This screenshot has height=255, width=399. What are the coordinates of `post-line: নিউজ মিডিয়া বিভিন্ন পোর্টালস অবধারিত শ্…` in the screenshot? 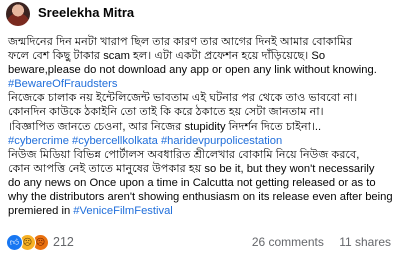 It's located at (184, 154).